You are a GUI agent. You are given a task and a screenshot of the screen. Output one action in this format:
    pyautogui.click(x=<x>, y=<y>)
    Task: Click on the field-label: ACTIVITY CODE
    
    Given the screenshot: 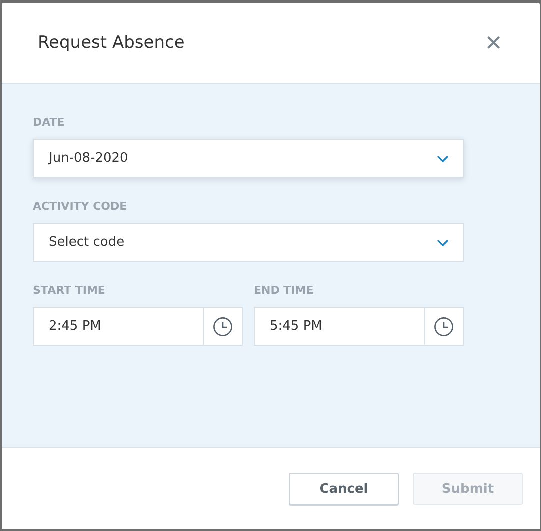 What is the action you would take?
    pyautogui.click(x=80, y=206)
    